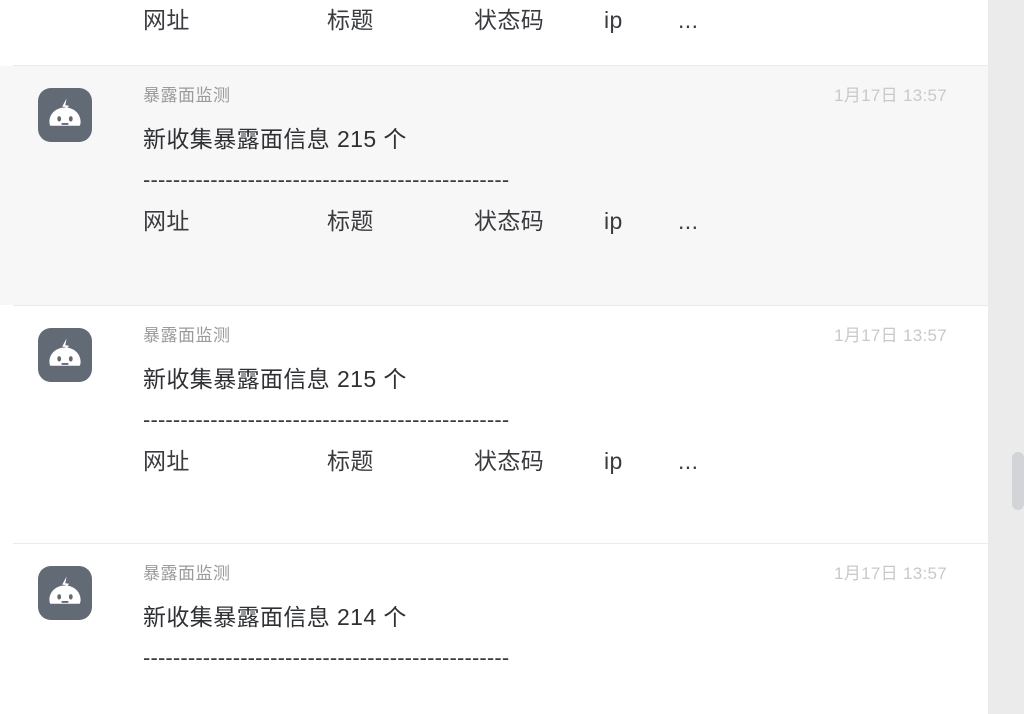 The image size is (1024, 714). I want to click on vertical-scrollbar-thumb, so click(1018, 481).